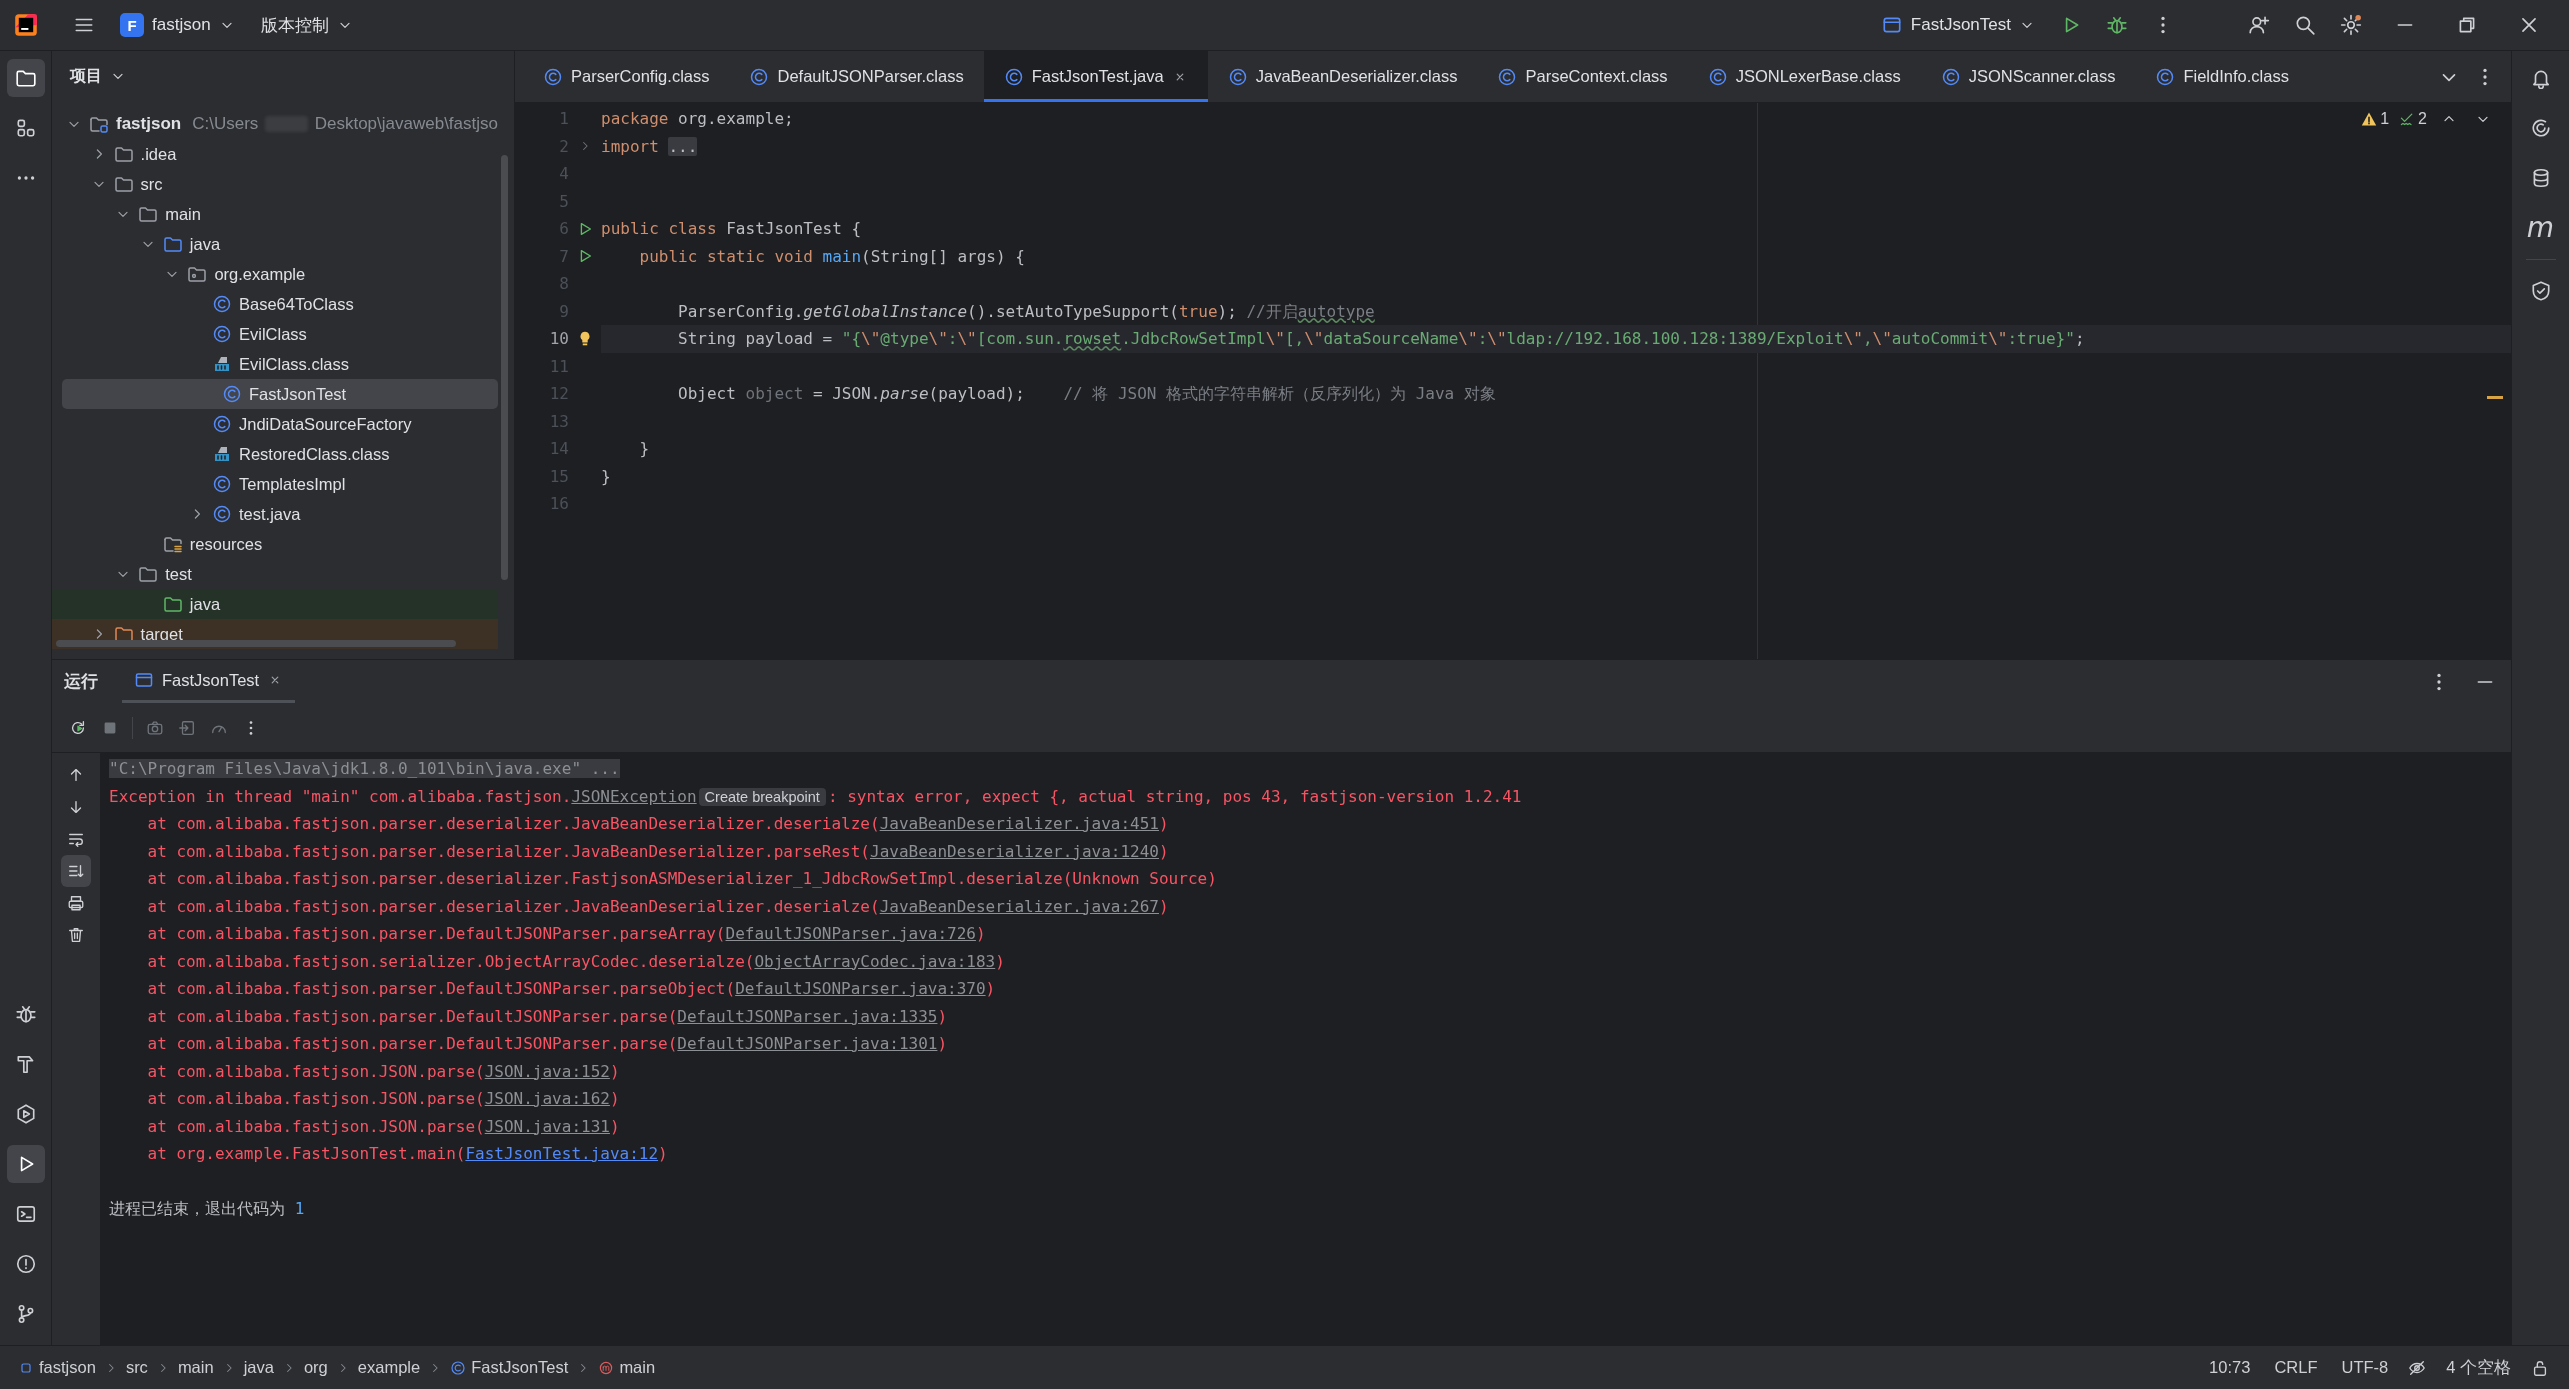  What do you see at coordinates (275, 184) in the screenshot?
I see `tree-item: src` at bounding box center [275, 184].